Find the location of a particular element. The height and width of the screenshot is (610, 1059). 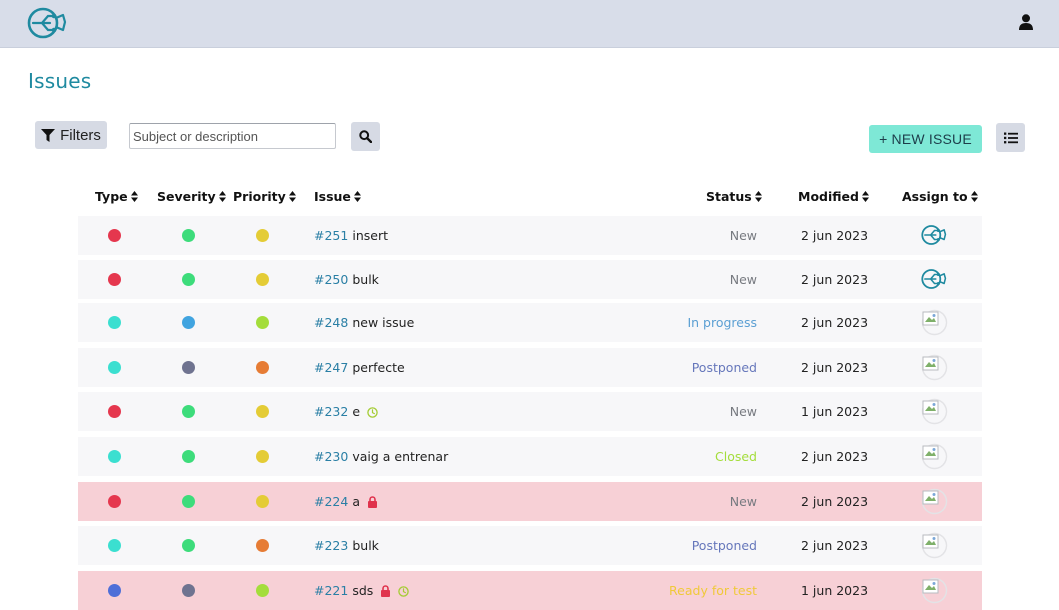

issue-subject-link: vaig a entrenar is located at coordinates (400, 456).